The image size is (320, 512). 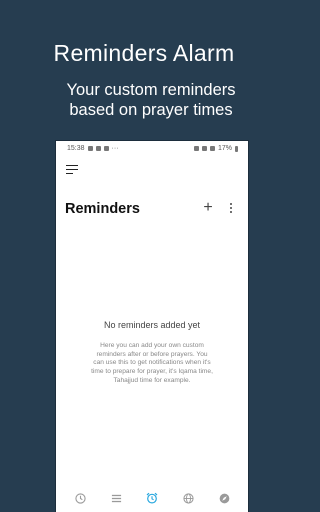 I want to click on menu-icon, so click(x=72, y=170).